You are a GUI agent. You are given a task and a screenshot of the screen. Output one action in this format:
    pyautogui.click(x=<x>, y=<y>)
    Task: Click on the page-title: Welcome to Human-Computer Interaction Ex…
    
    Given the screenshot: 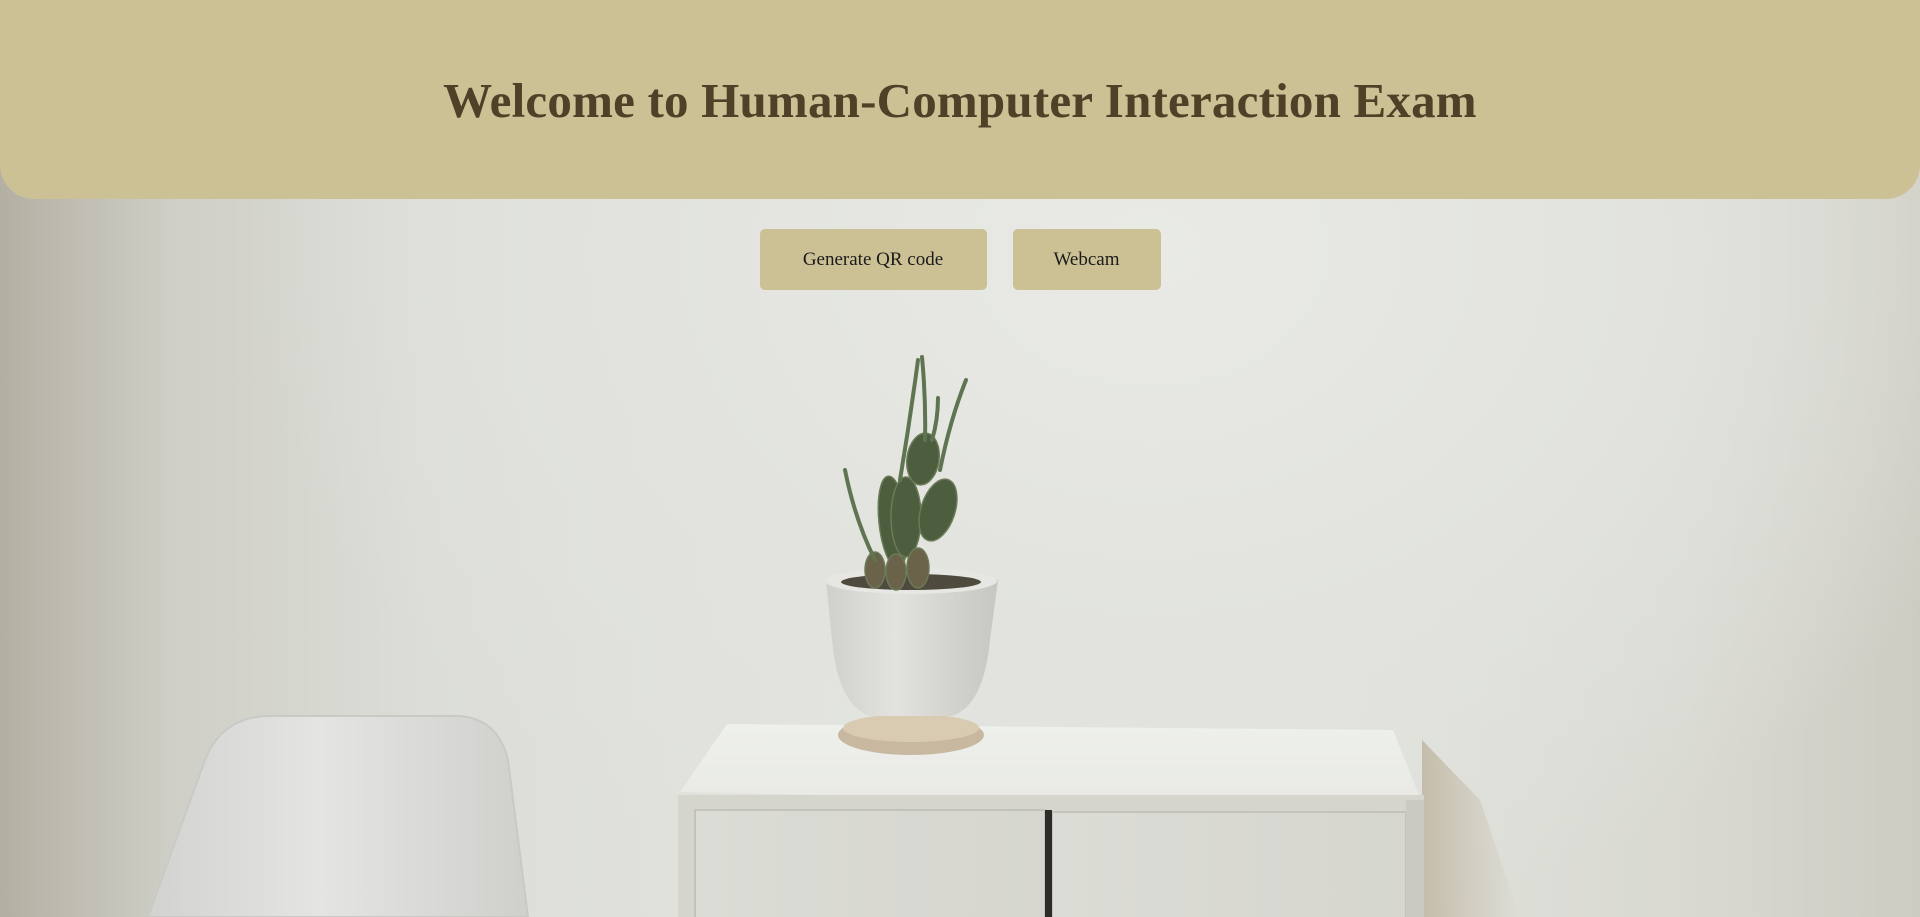 What is the action you would take?
    pyautogui.click(x=960, y=100)
    